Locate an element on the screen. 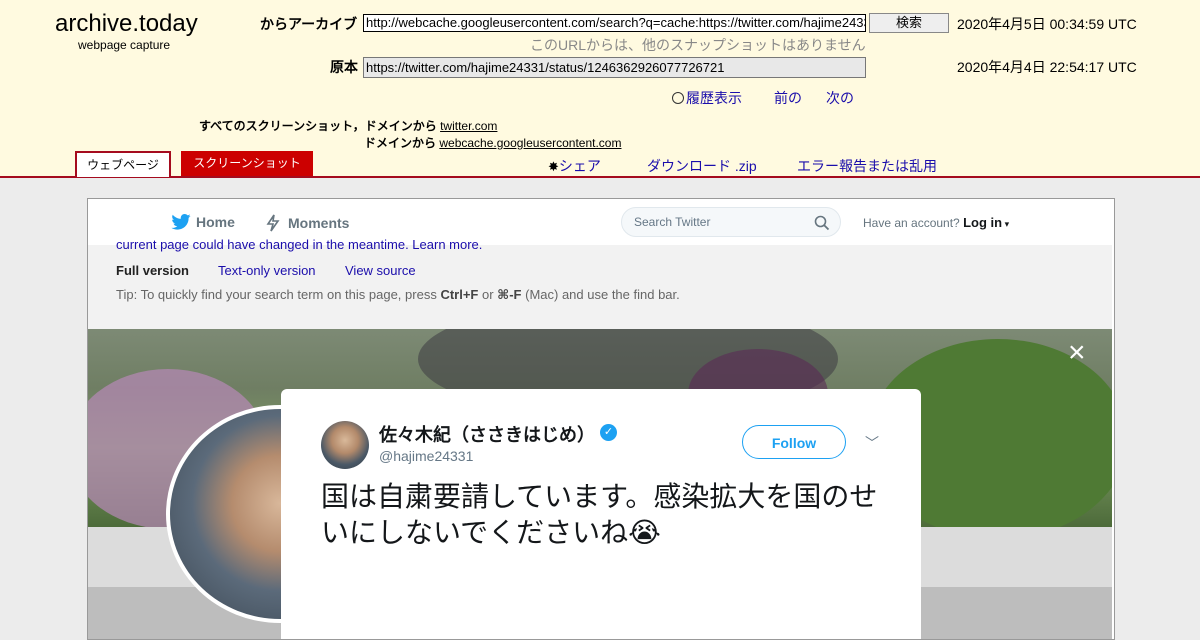 This screenshot has width=1200, height=640. nav-moments: Moments is located at coordinates (307, 223).